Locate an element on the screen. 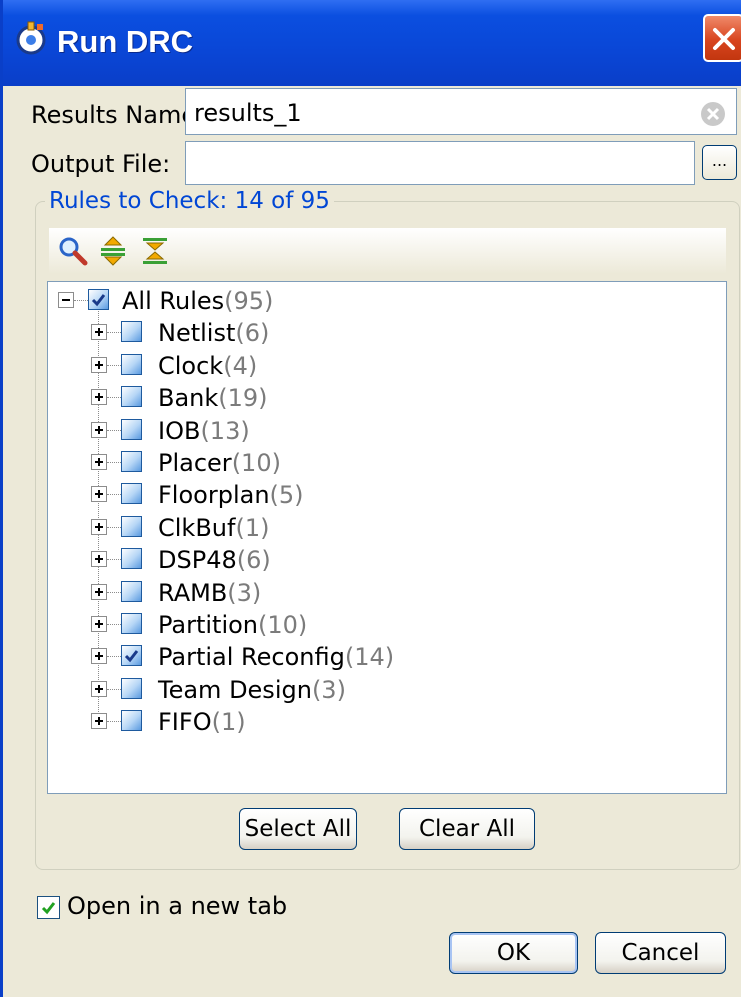 This screenshot has width=741, height=997. open-new-tab-checkbox is located at coordinates (48, 907).